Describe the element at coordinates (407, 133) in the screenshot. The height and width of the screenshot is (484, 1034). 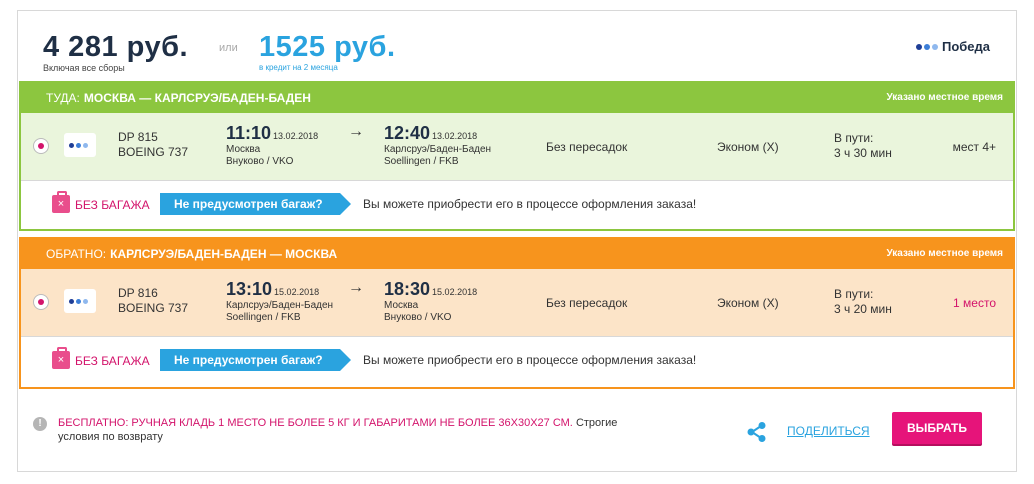
I see `arrival-time: 12:40` at that location.